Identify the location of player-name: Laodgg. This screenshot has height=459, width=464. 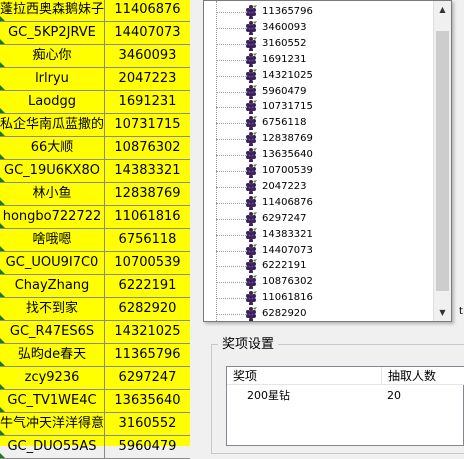
(52, 101).